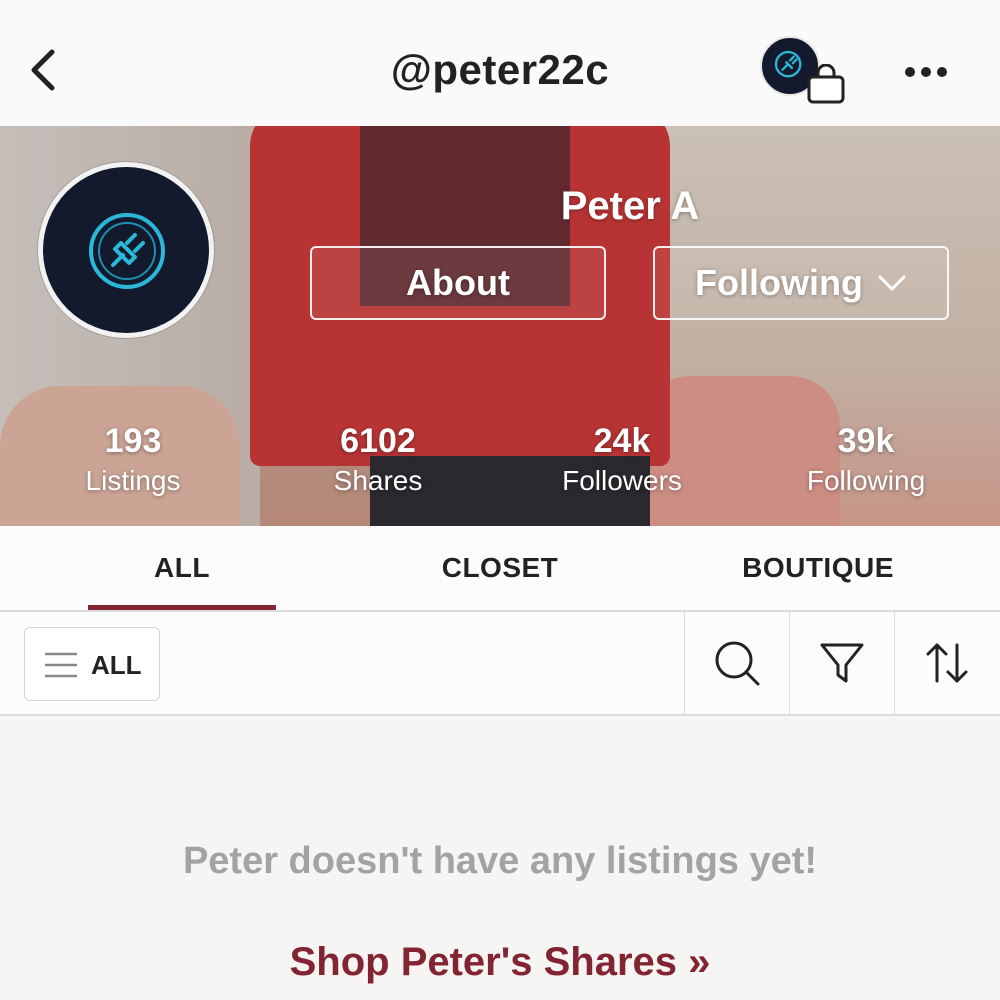 The image size is (1000, 1000). I want to click on stat-label: Followers, so click(622, 480).